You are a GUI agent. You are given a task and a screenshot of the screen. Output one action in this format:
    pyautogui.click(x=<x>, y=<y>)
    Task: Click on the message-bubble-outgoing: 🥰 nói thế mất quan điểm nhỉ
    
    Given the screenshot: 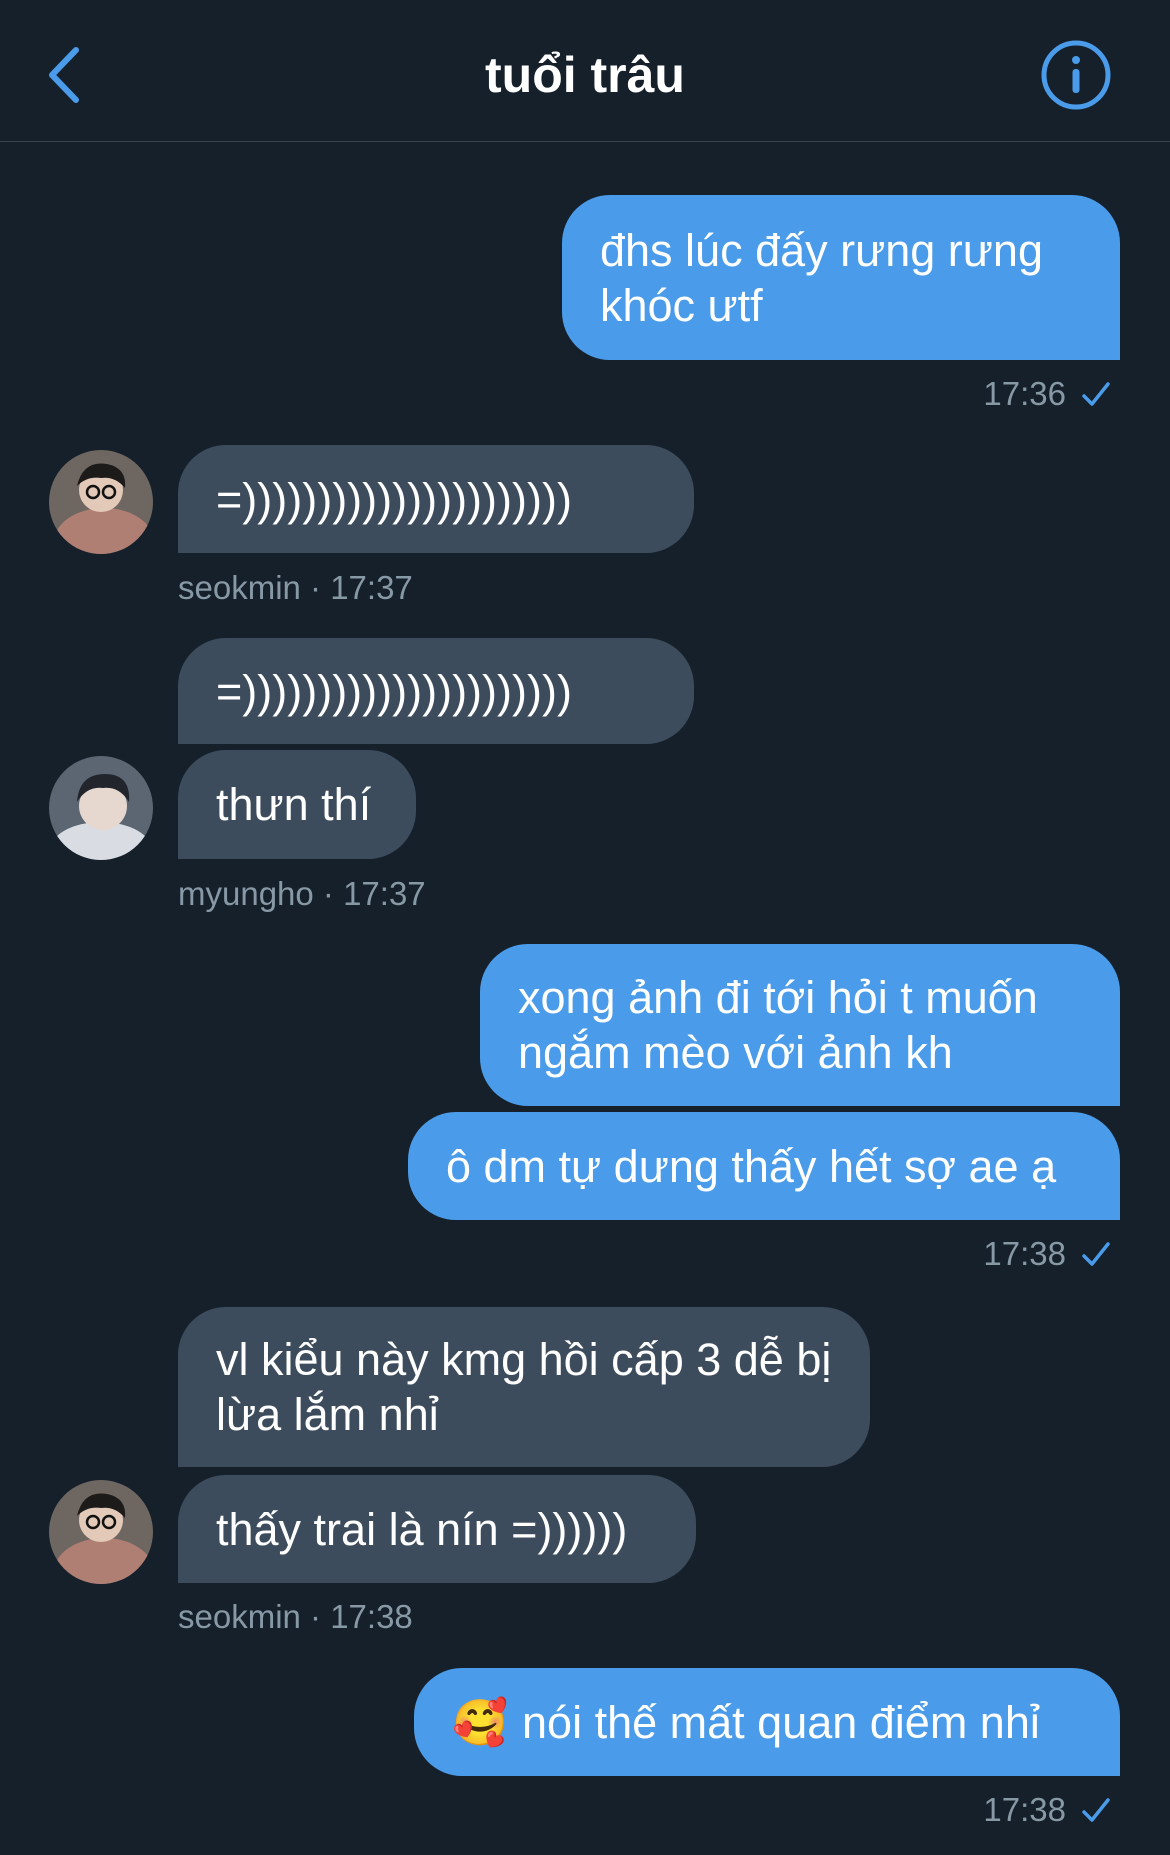 What is the action you would take?
    pyautogui.click(x=767, y=1722)
    